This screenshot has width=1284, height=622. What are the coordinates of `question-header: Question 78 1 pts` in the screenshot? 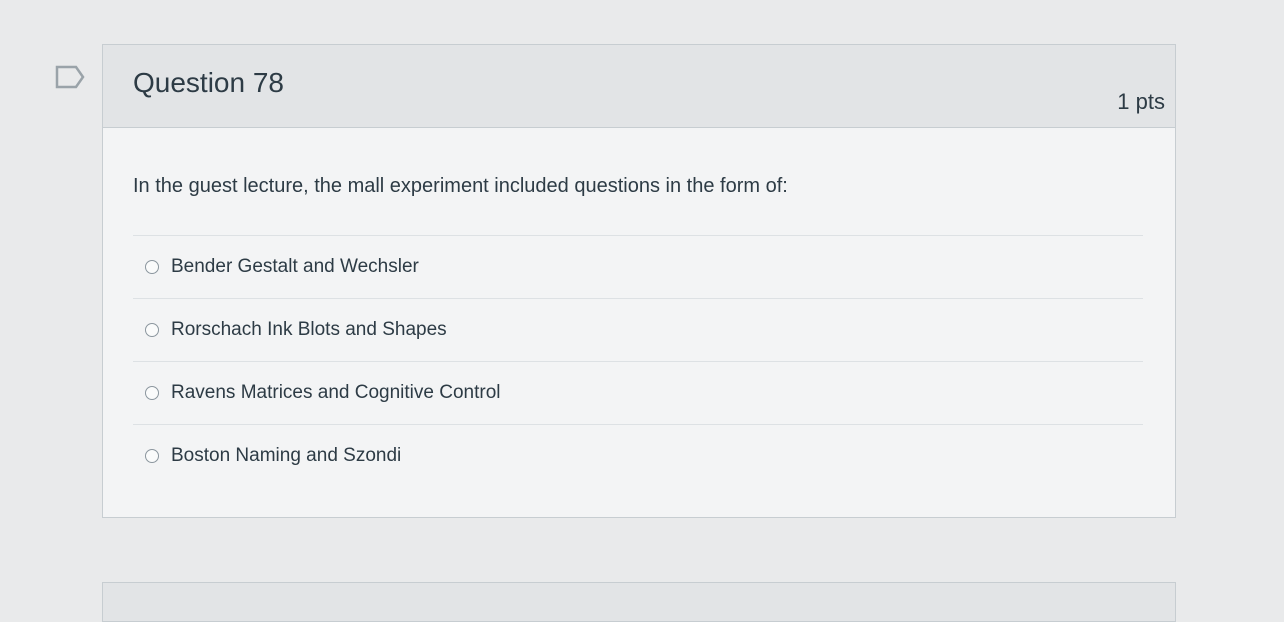 It's located at (639, 86).